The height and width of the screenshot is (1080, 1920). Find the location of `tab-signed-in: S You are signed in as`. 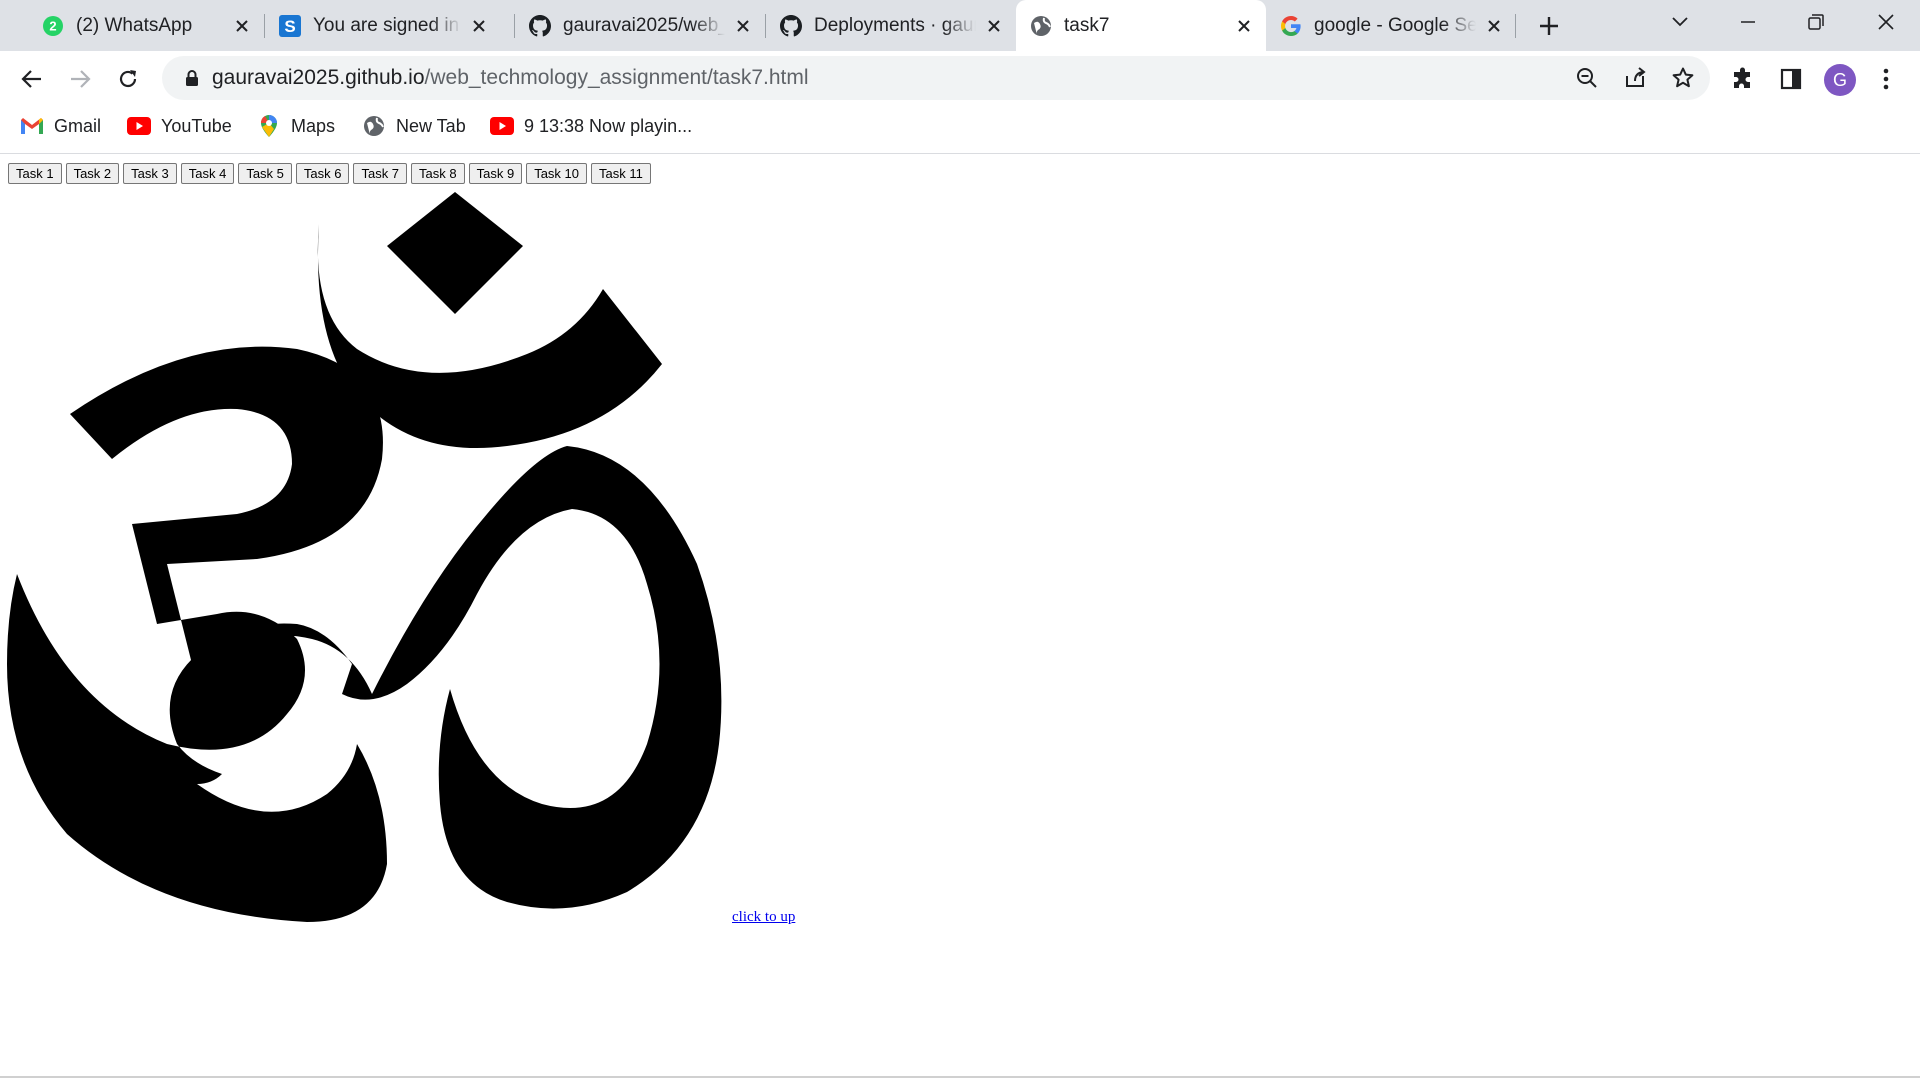

tab-signed-in: S You are signed in as is located at coordinates (383, 25).